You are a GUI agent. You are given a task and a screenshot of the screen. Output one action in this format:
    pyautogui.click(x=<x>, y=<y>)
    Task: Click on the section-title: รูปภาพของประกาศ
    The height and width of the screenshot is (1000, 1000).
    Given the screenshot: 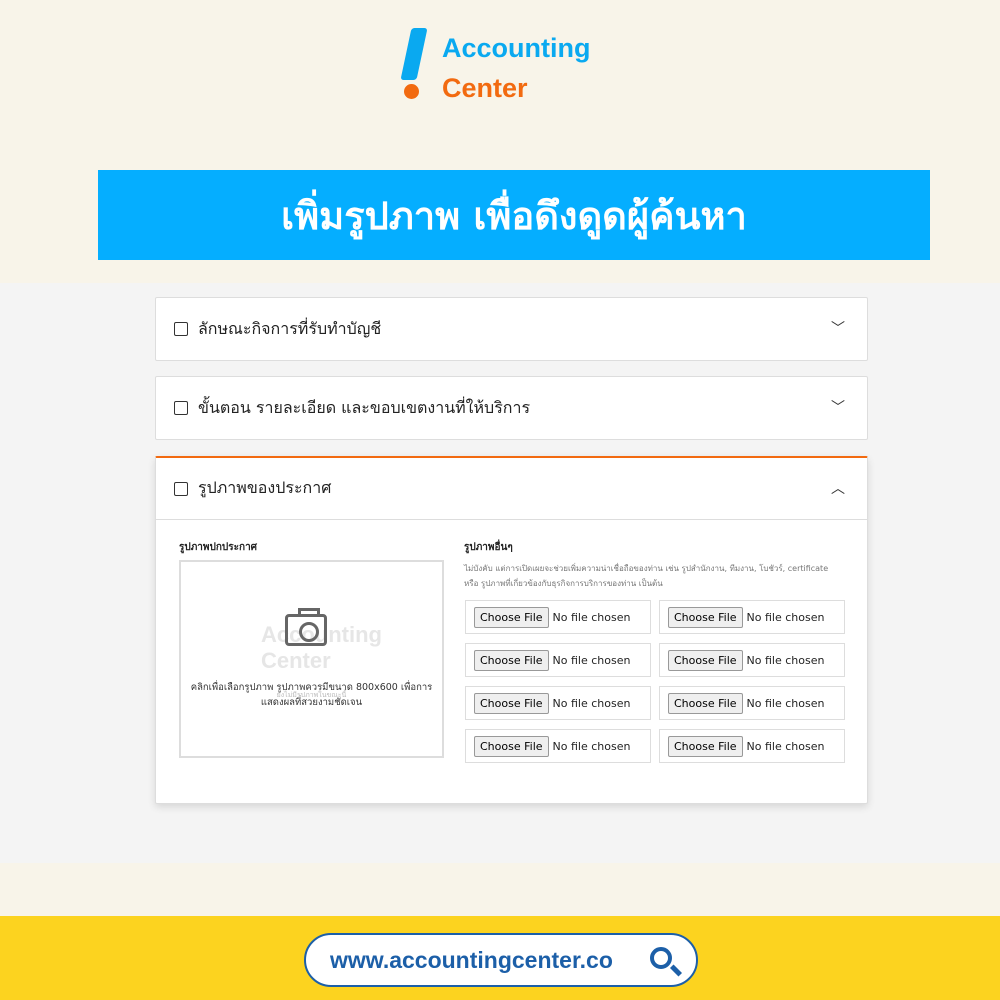 What is the action you would take?
    pyautogui.click(x=265, y=487)
    